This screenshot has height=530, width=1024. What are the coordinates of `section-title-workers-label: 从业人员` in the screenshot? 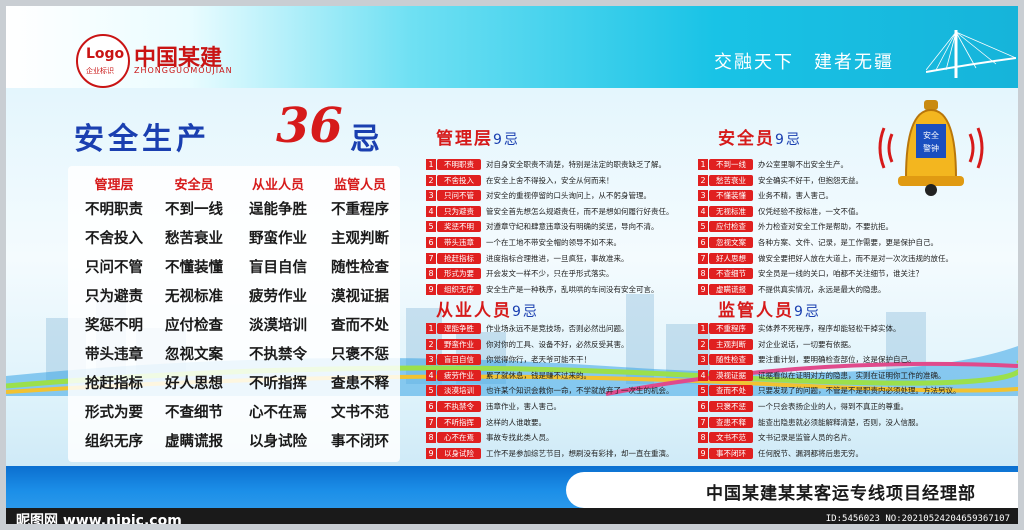 It's located at (474, 311).